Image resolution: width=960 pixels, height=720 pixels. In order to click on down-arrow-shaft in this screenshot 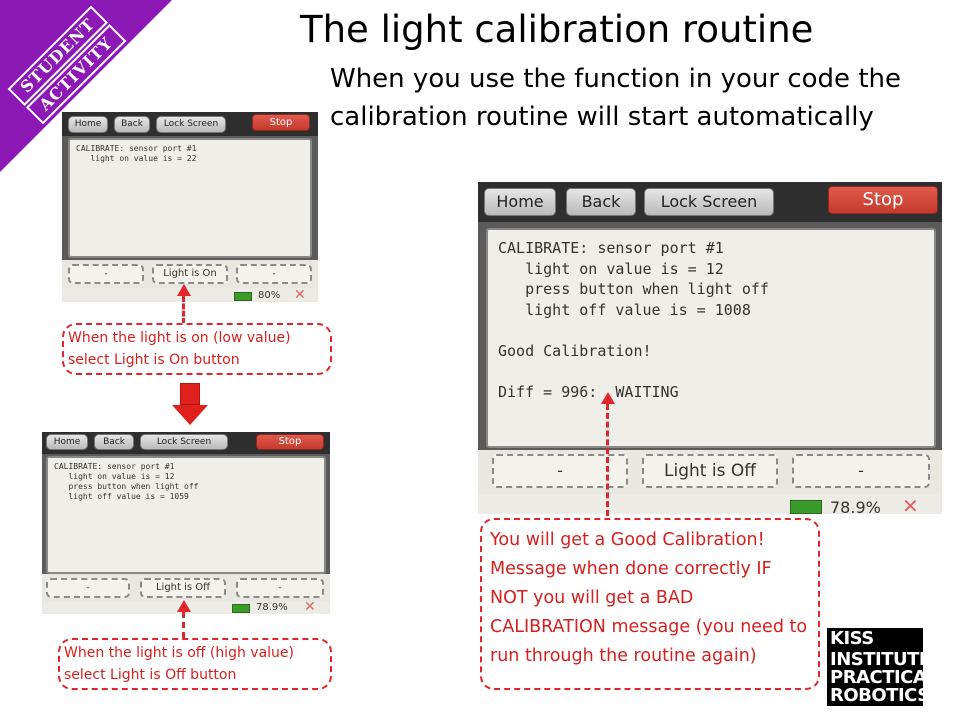, I will do `click(190, 394)`.